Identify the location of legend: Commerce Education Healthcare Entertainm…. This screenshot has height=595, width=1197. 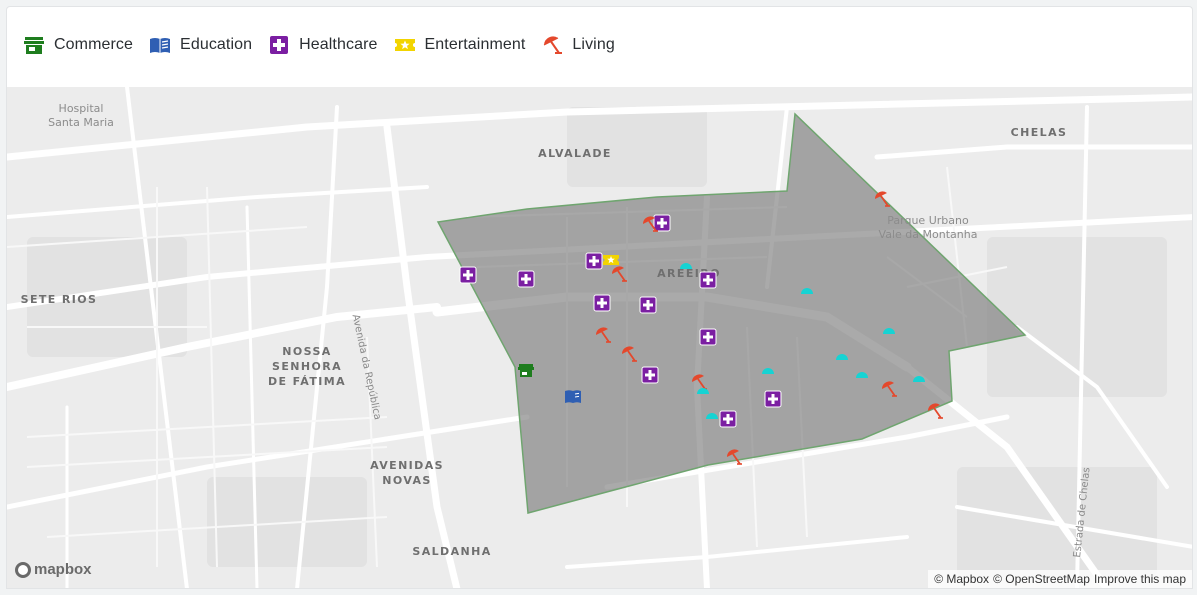
(327, 45).